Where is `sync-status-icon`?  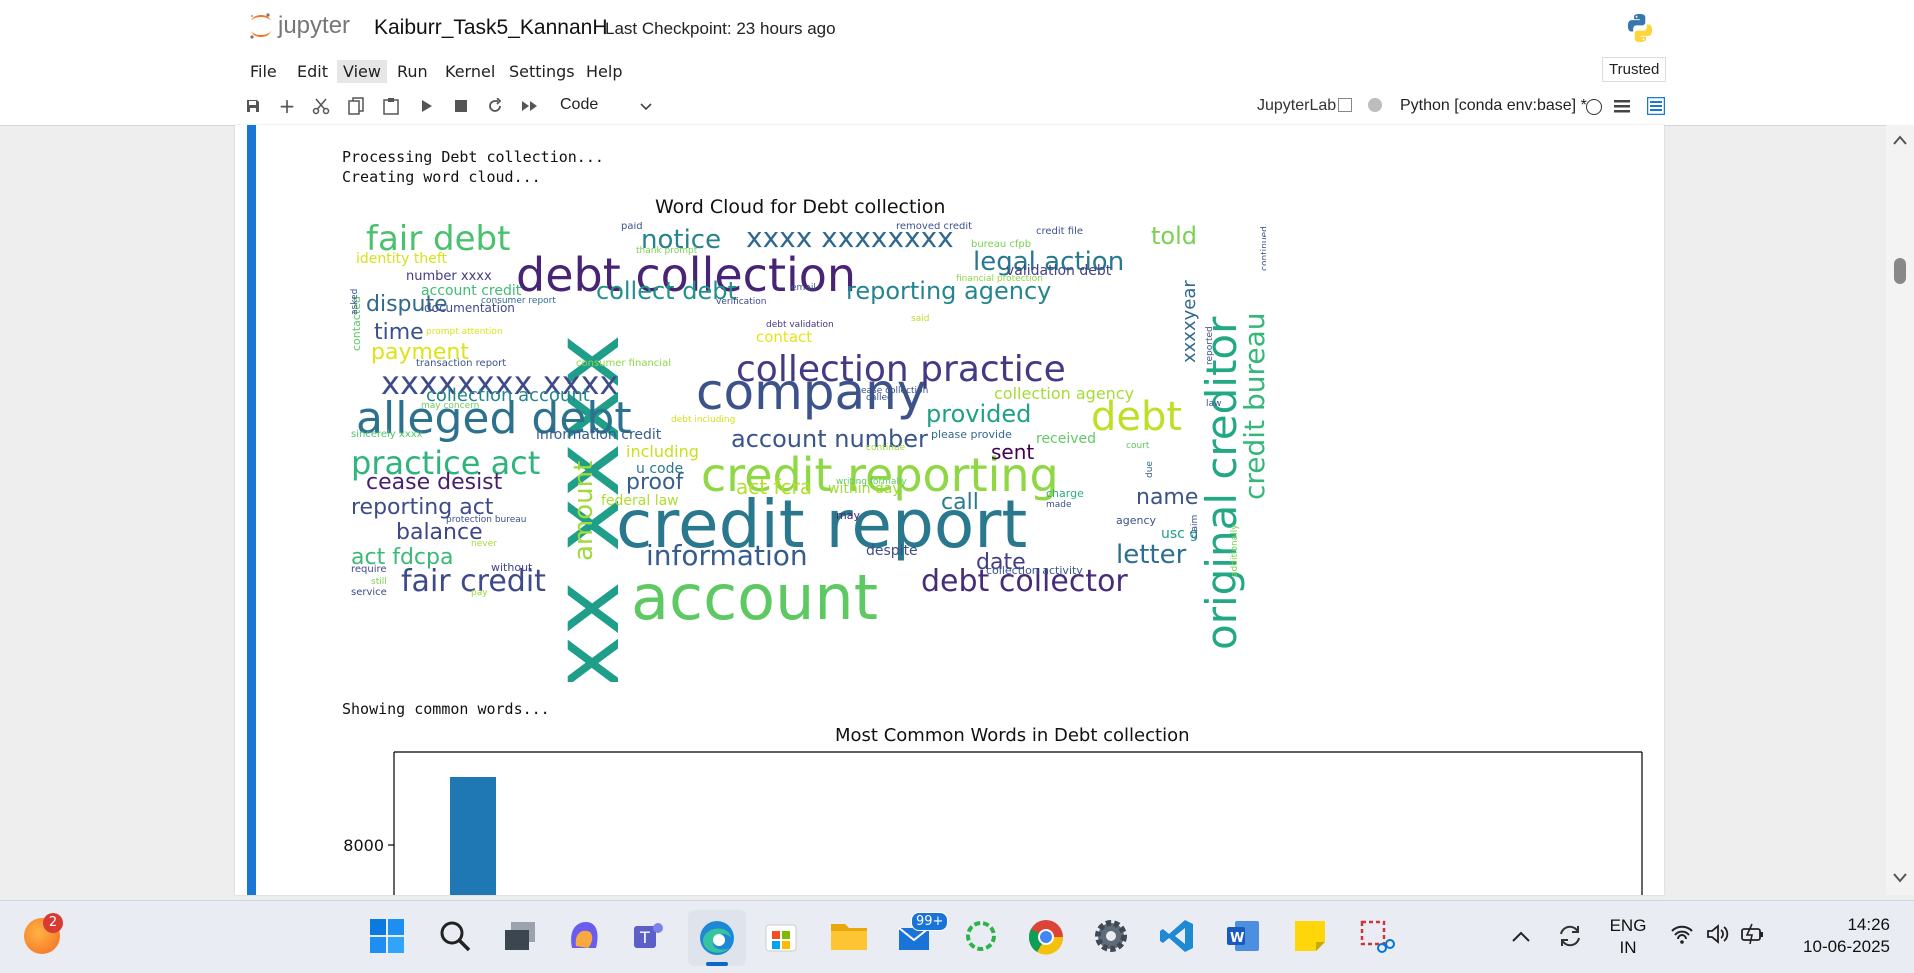 sync-status-icon is located at coordinates (1570, 938).